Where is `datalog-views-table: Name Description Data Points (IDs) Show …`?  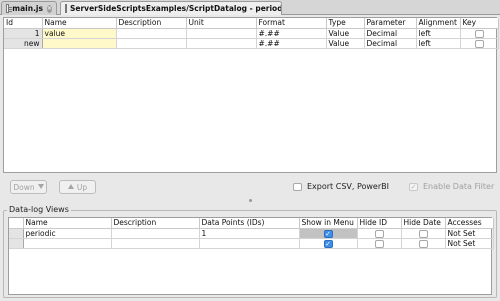
datalog-views-table: Name Description Data Points (IDs) Show … is located at coordinates (251, 233).